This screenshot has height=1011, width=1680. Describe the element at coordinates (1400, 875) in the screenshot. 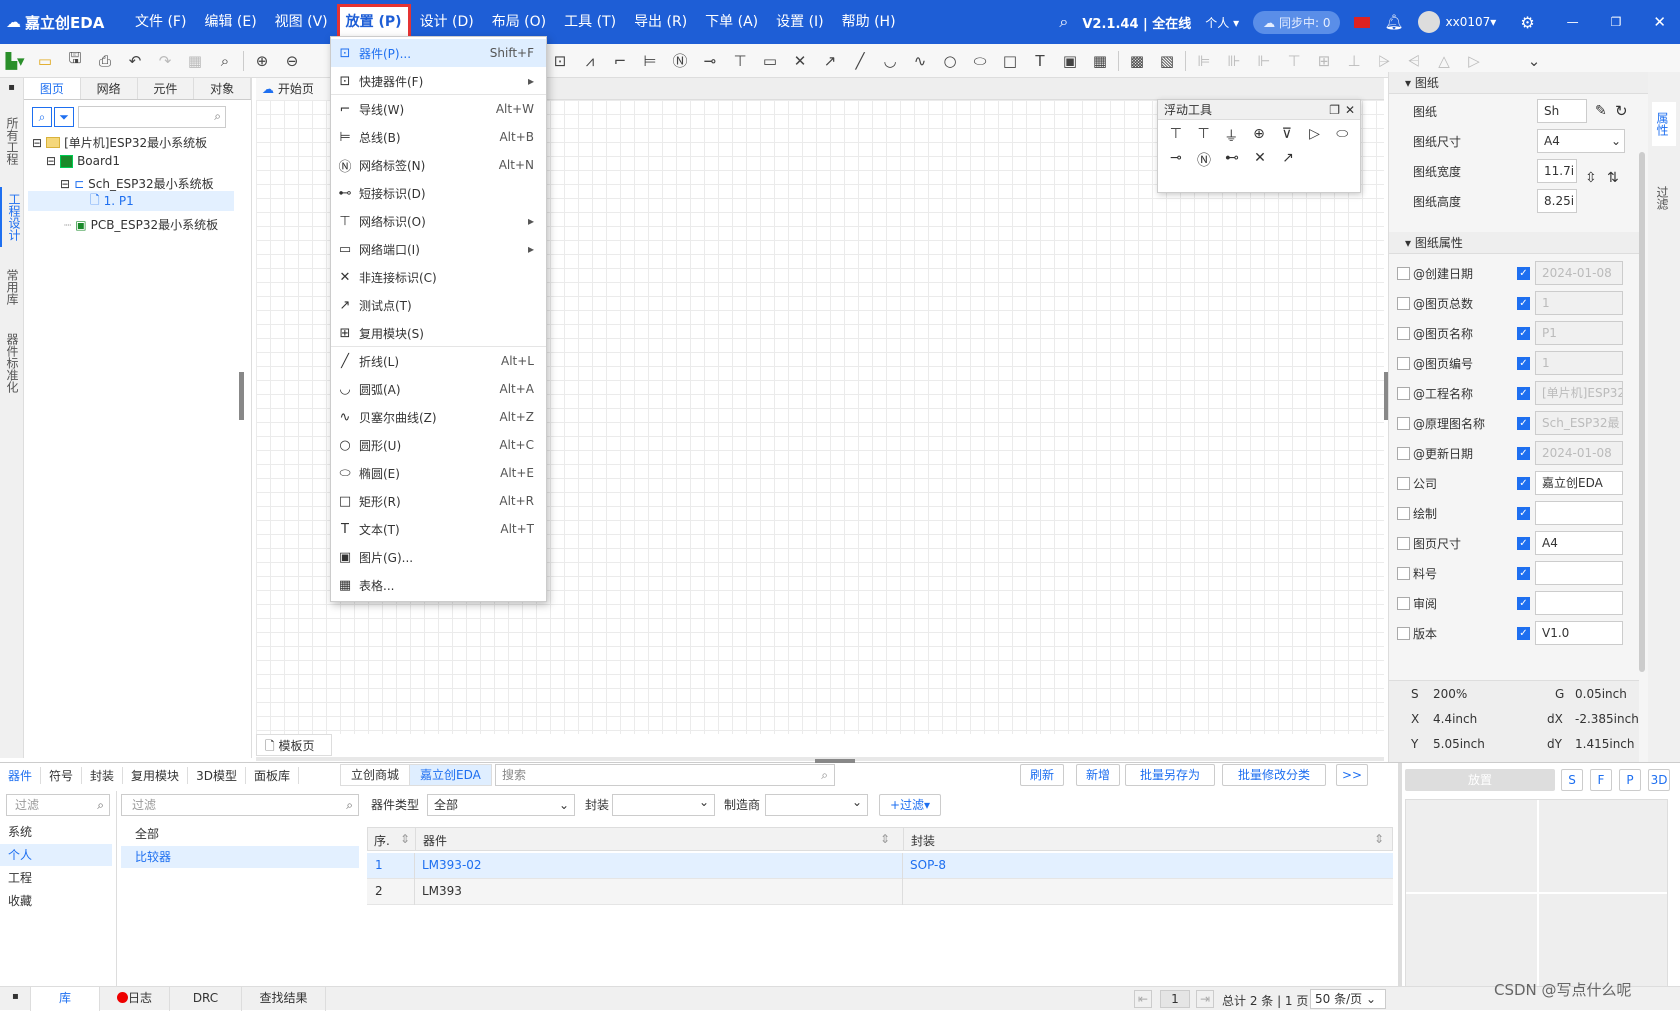

I see `preview-splitter` at that location.